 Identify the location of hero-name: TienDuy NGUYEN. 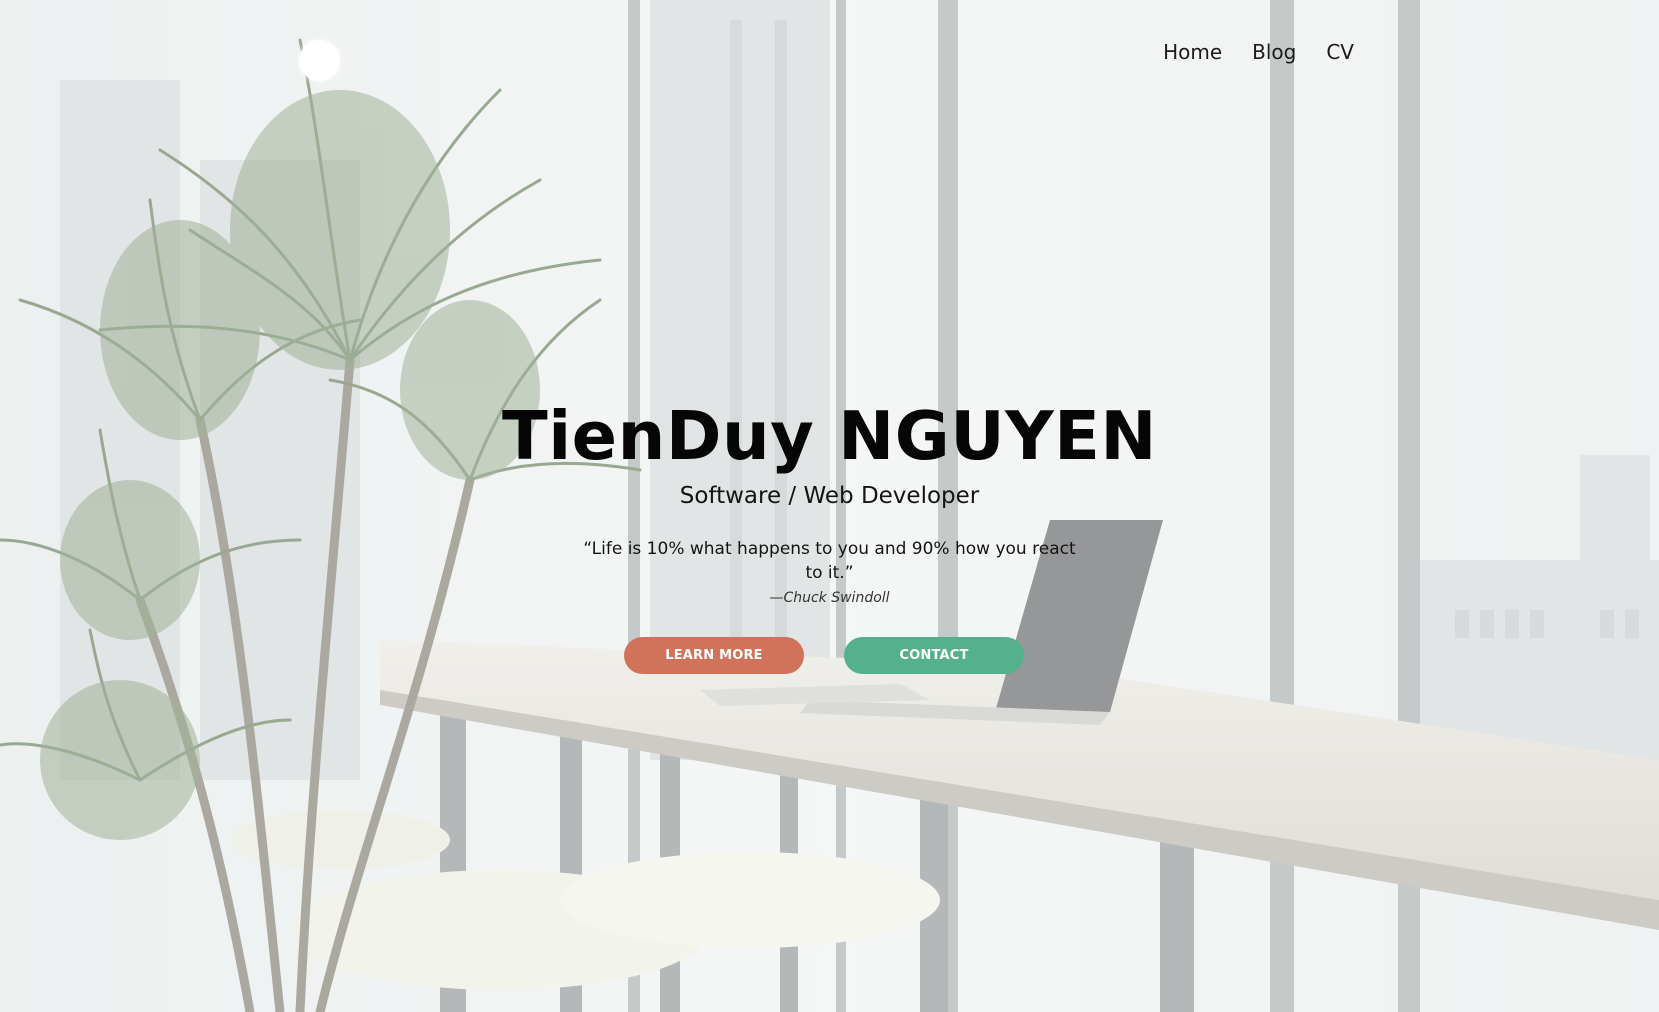
(829, 436).